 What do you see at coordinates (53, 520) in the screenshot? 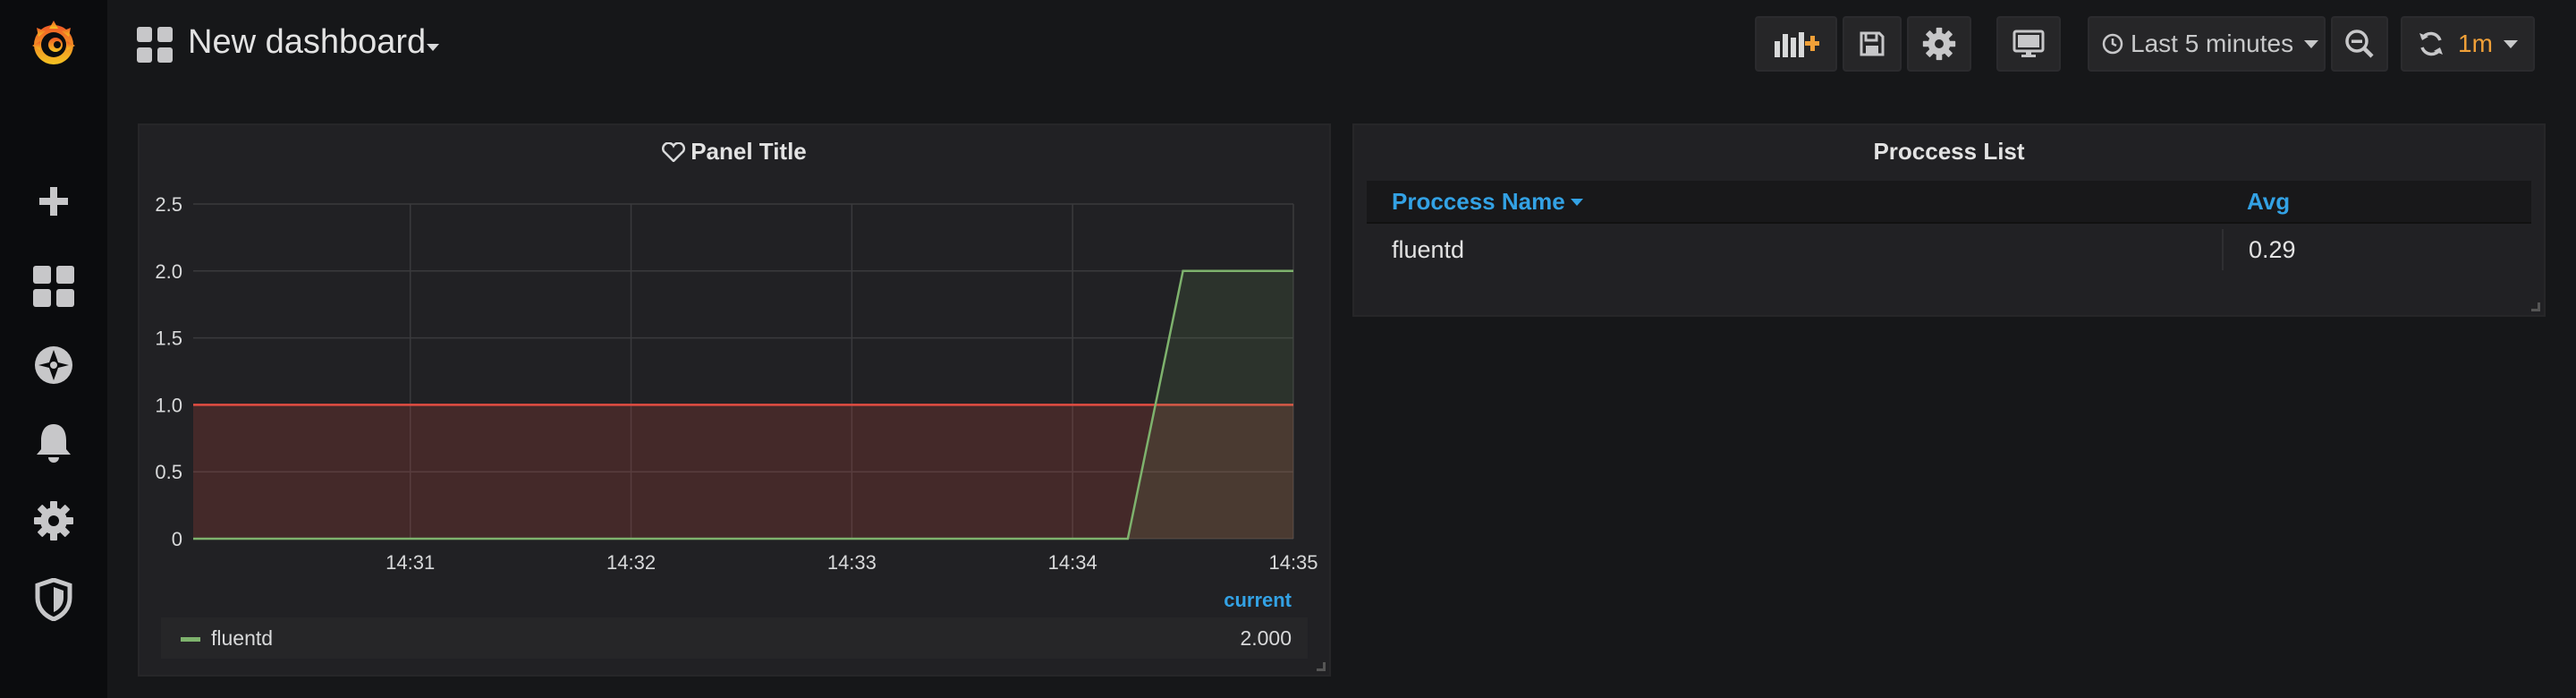
I see `configuration-gear-icon` at bounding box center [53, 520].